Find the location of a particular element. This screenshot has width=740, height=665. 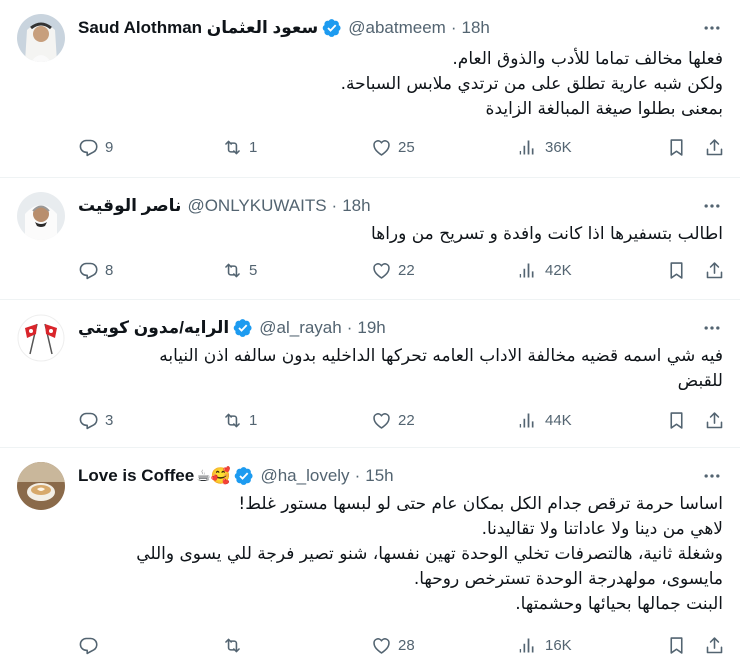

tweet-text-line: لاهي من دينا ولا عاداتنا ولا تقاليدنا. is located at coordinates (602, 529).